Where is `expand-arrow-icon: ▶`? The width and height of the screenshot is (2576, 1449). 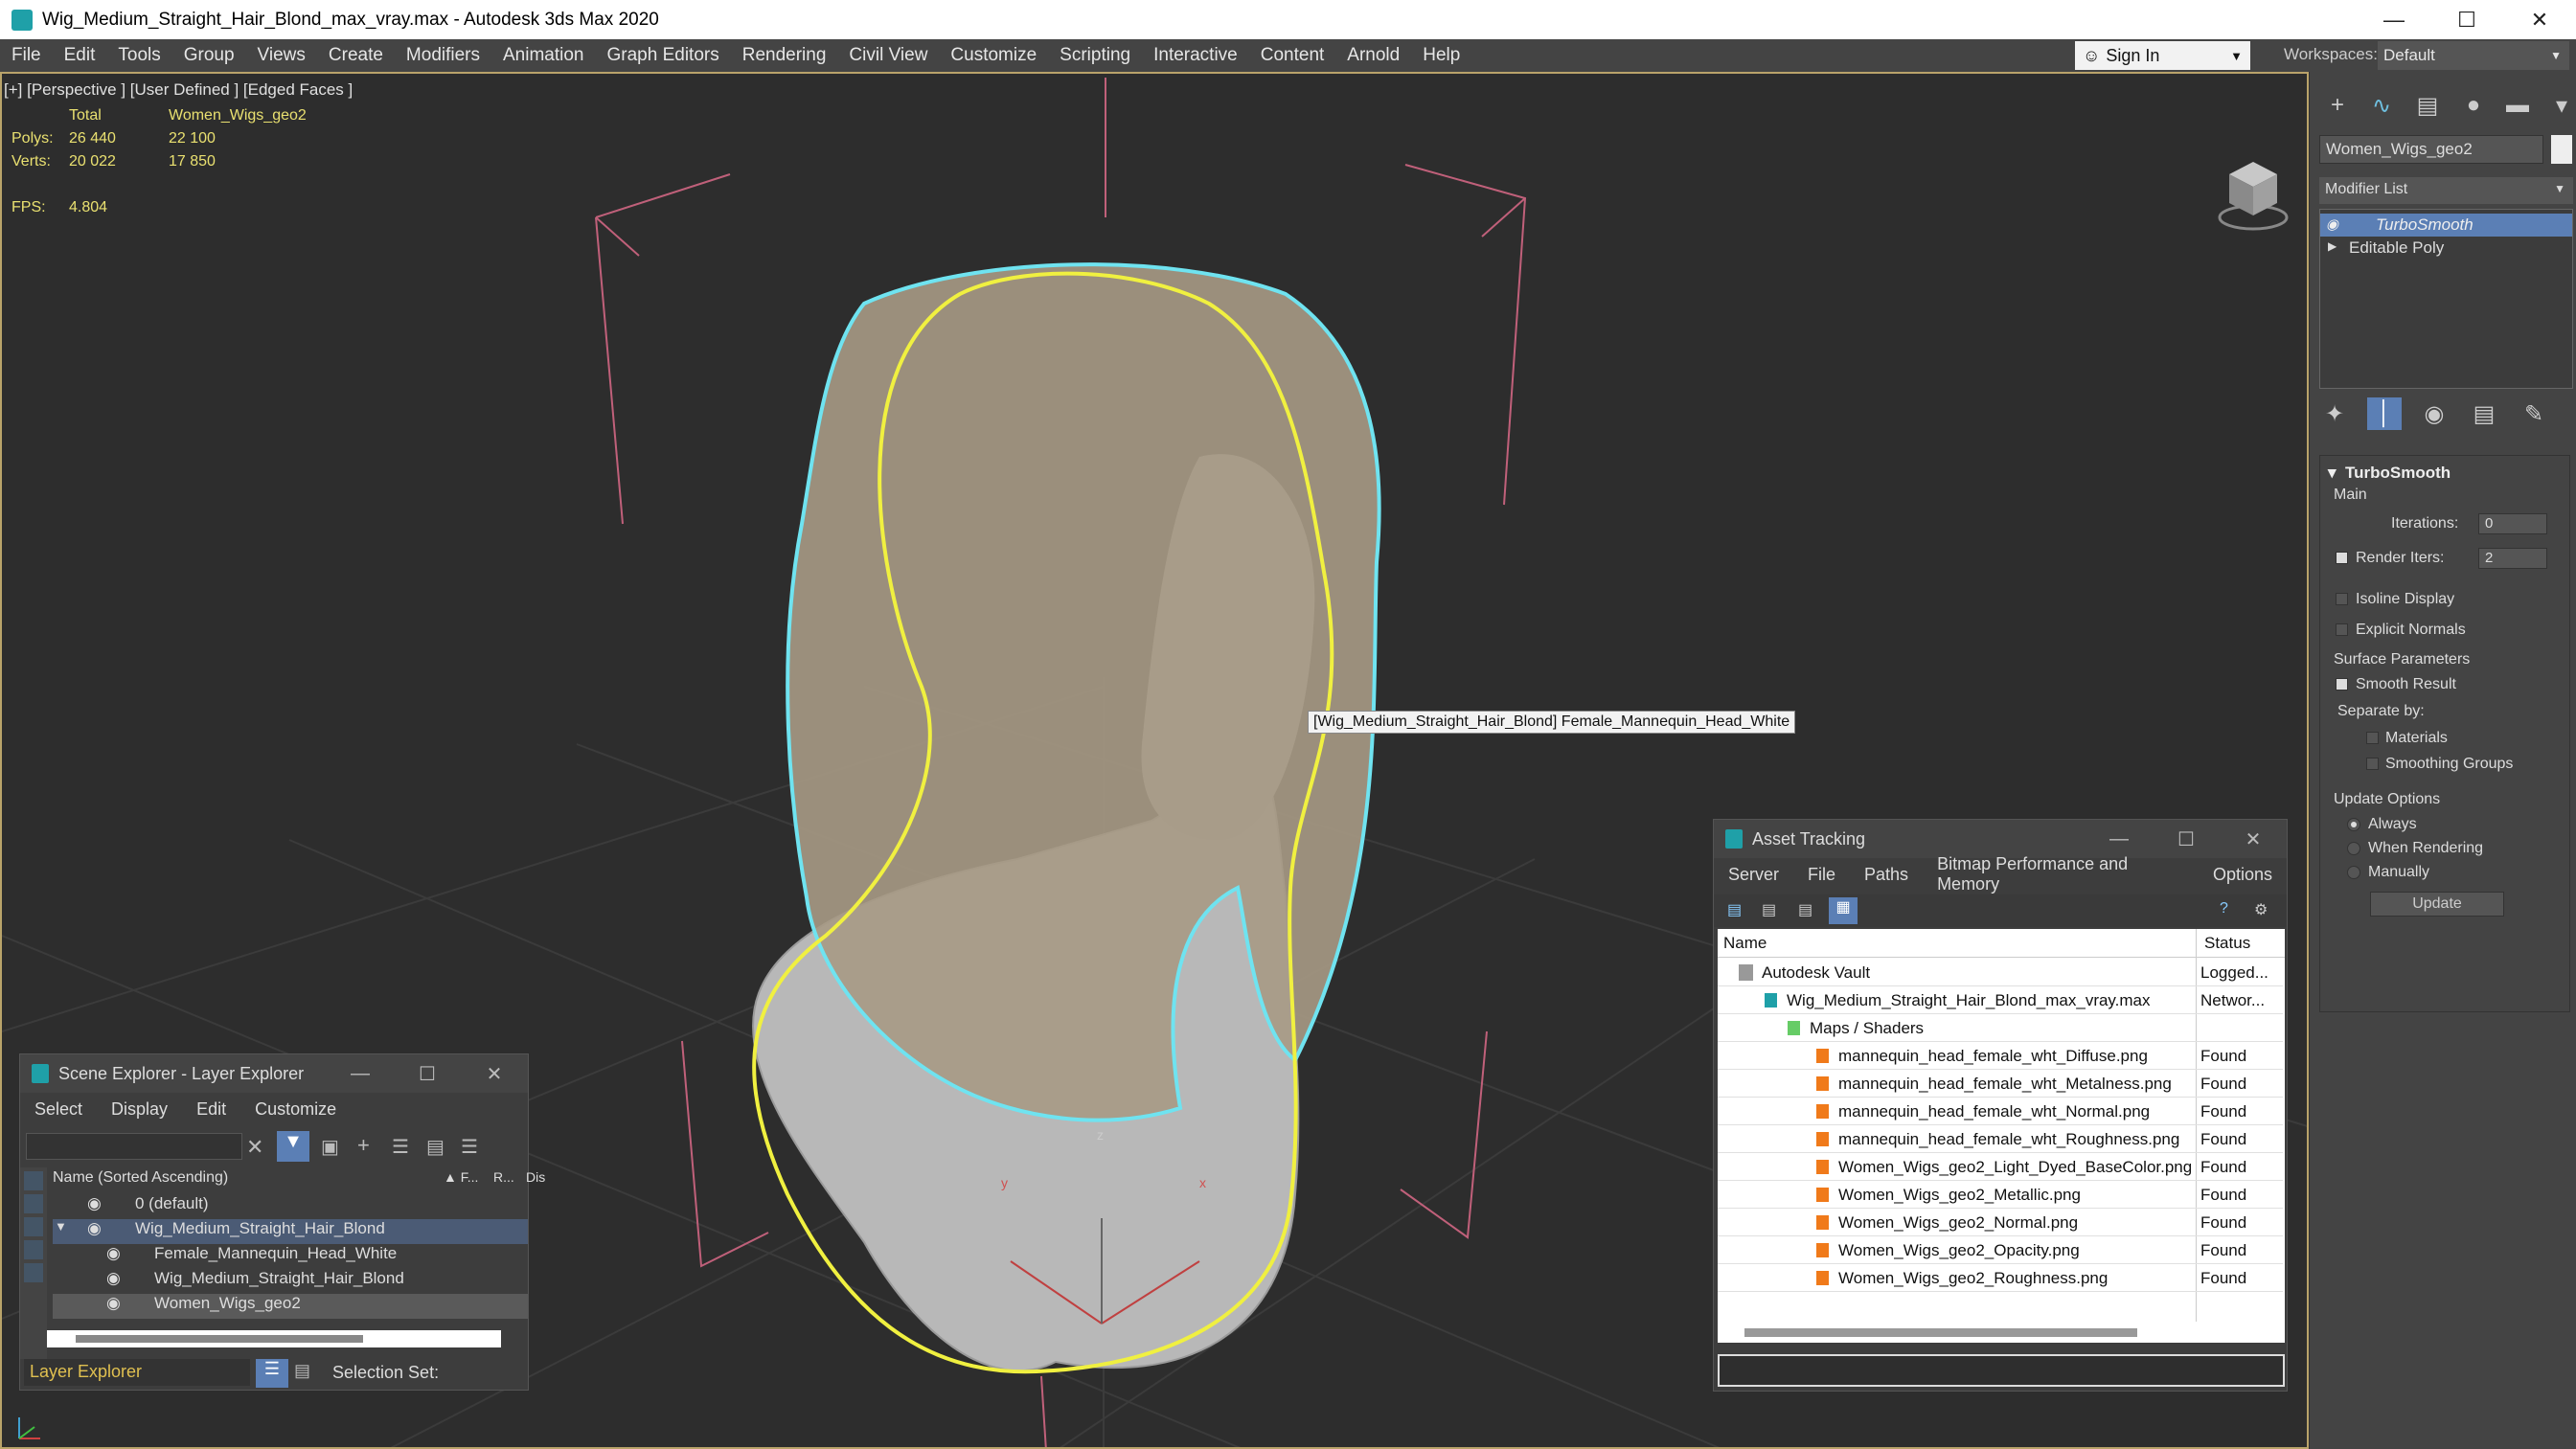
expand-arrow-icon: ▶ is located at coordinates (2332, 246).